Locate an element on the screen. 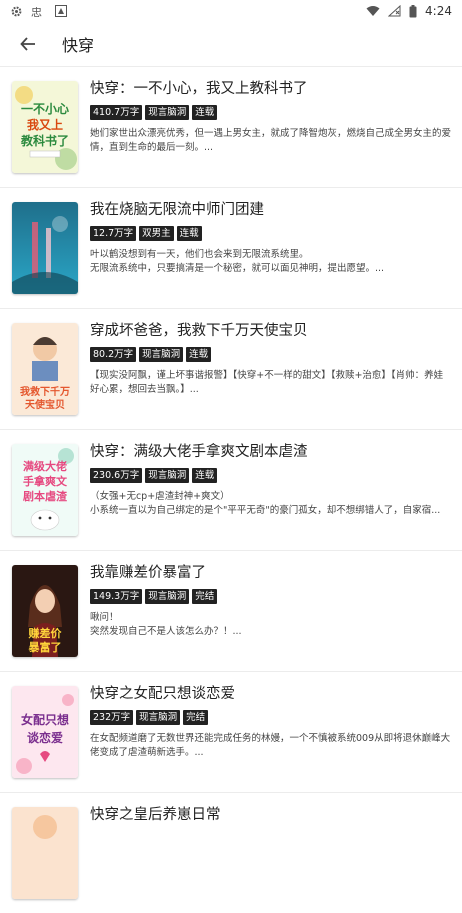 This screenshot has width=462, height=913. status-left: 忠 is located at coordinates (38, 11).